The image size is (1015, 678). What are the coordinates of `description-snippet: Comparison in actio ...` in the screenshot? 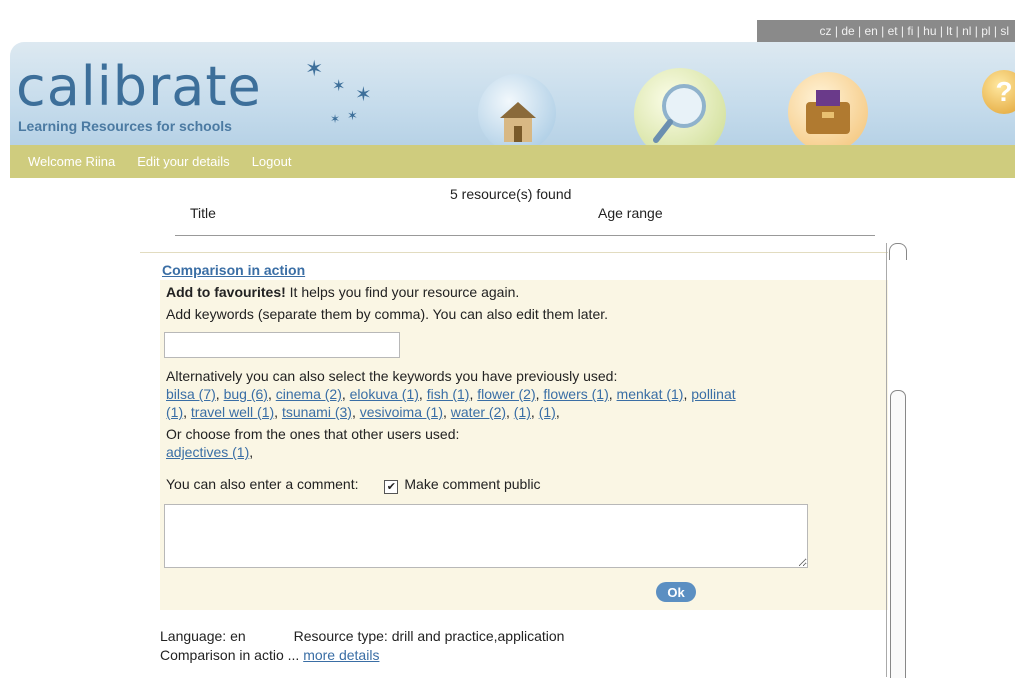 It's located at (230, 655).